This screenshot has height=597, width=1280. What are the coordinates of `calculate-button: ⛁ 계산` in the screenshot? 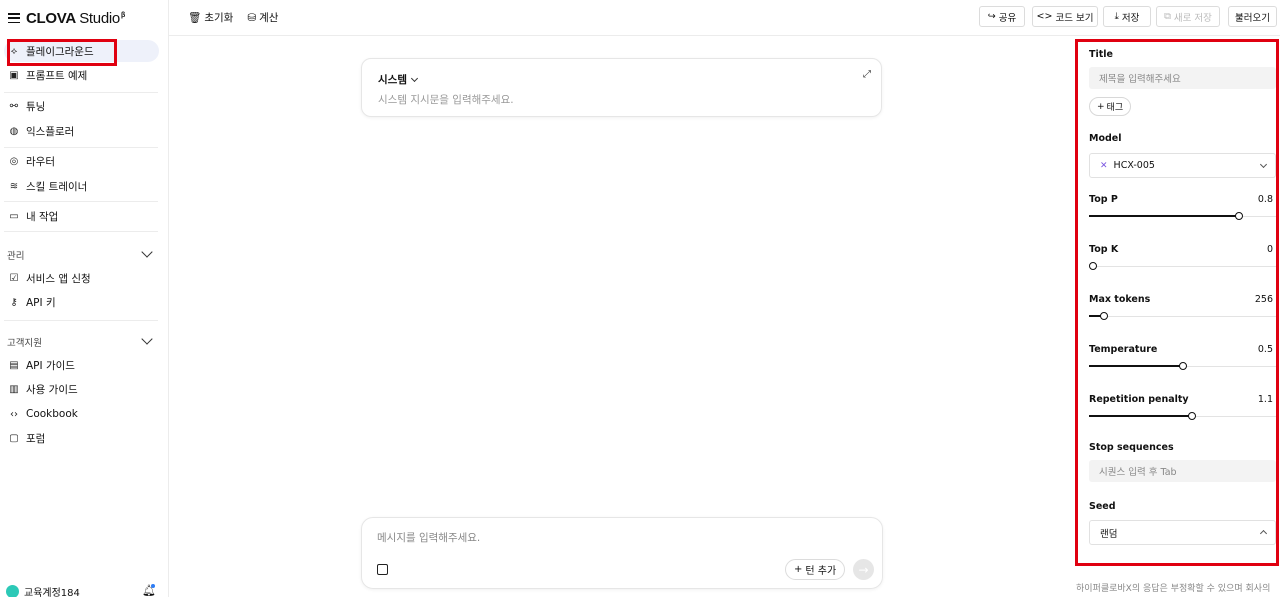 It's located at (262, 17).